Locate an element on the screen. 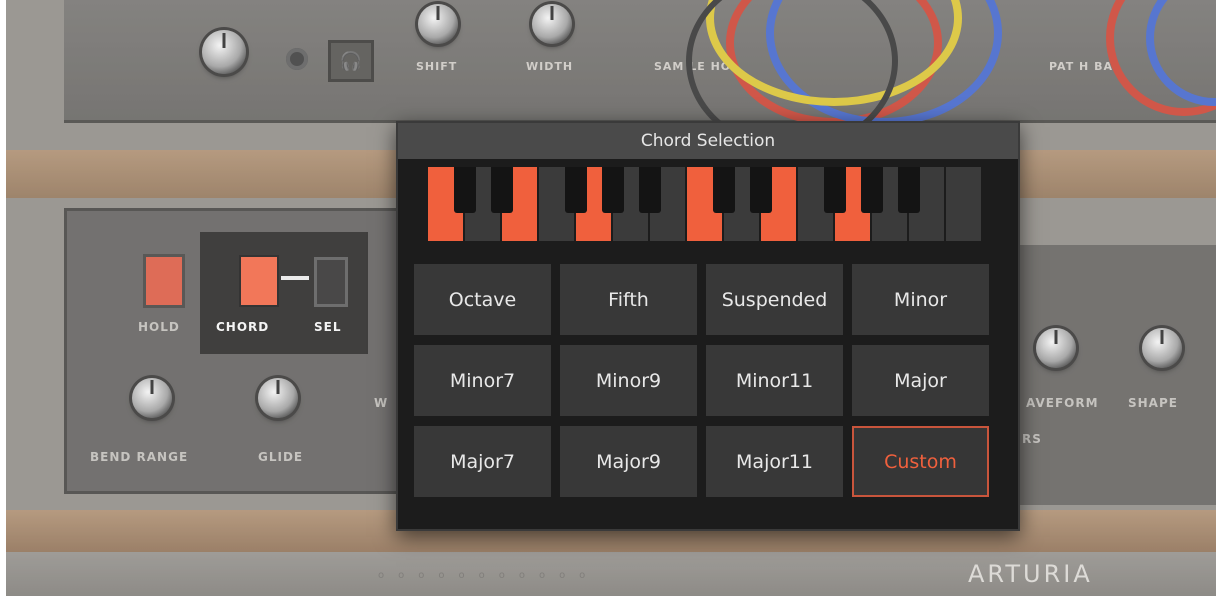 The height and width of the screenshot is (601, 1223). jack-socket is located at coordinates (297, 59).